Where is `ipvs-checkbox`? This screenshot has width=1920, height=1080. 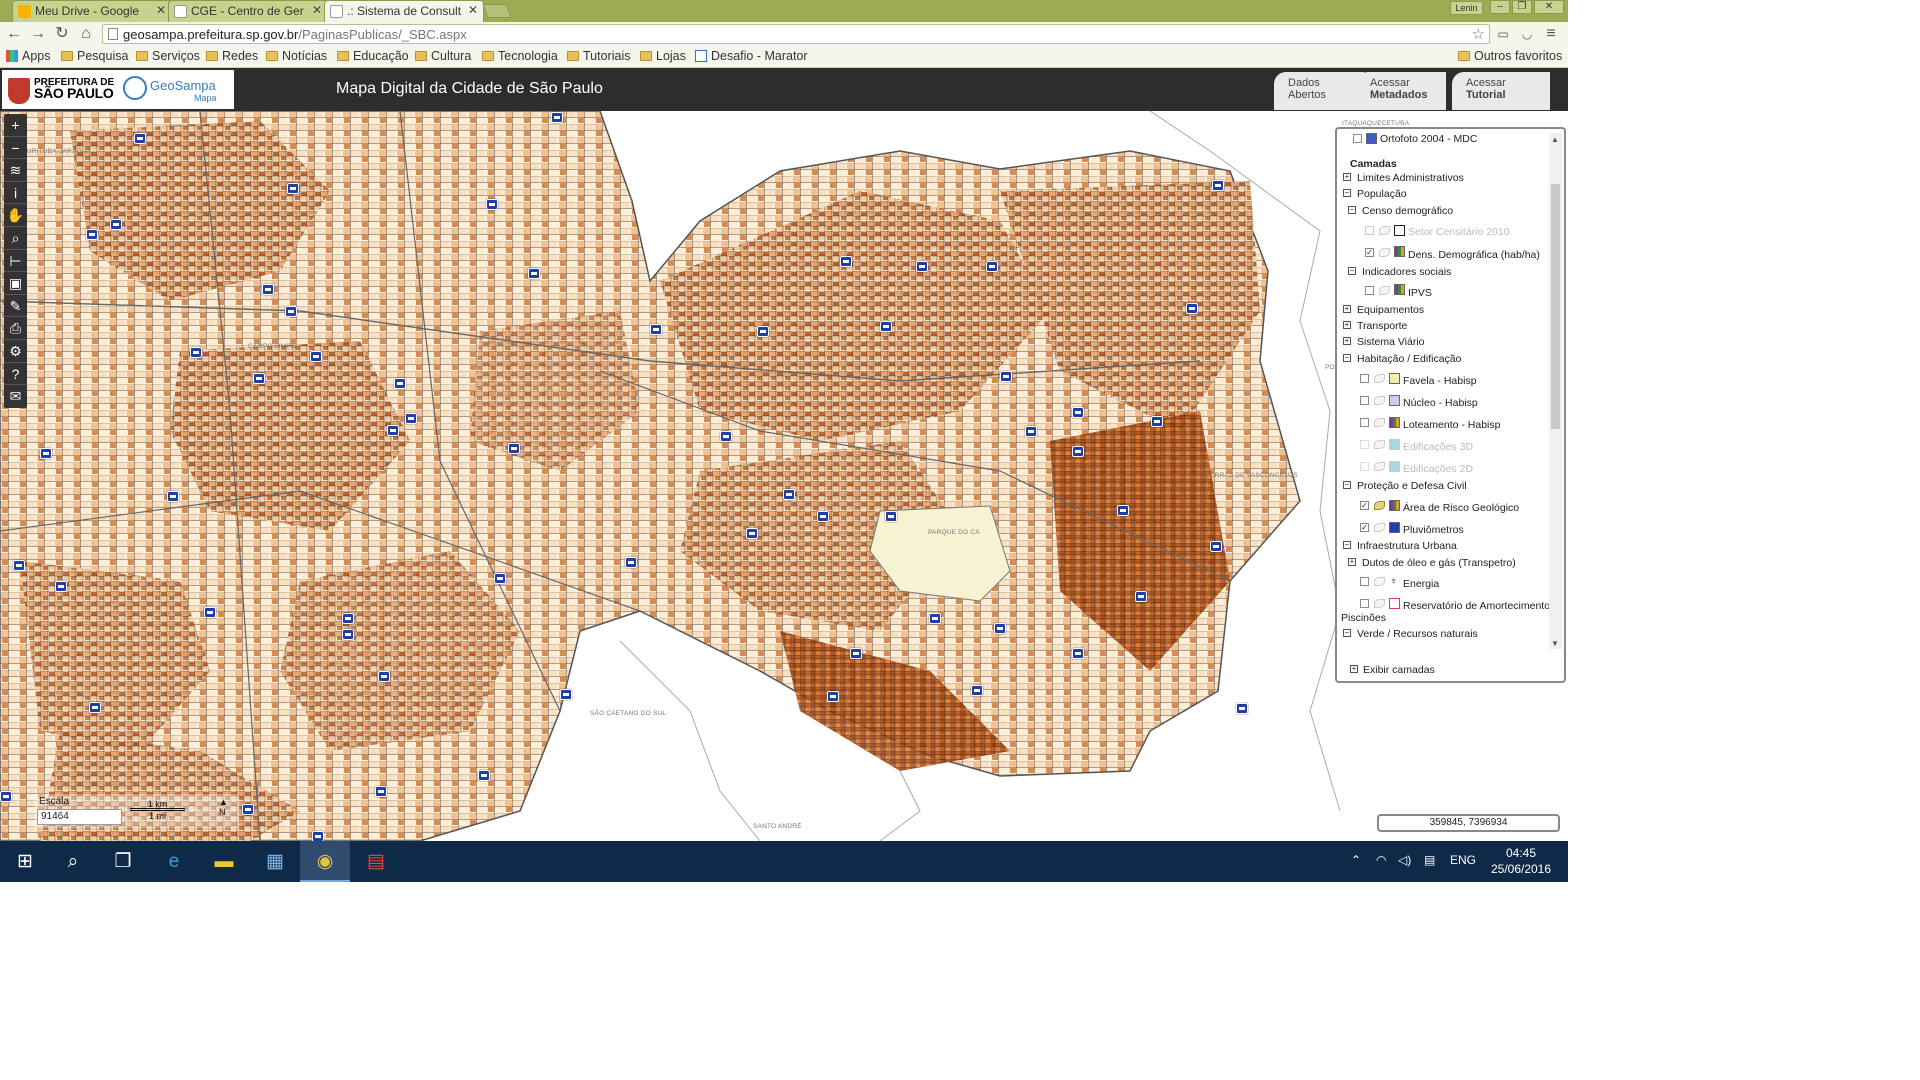
ipvs-checkbox is located at coordinates (1369, 290).